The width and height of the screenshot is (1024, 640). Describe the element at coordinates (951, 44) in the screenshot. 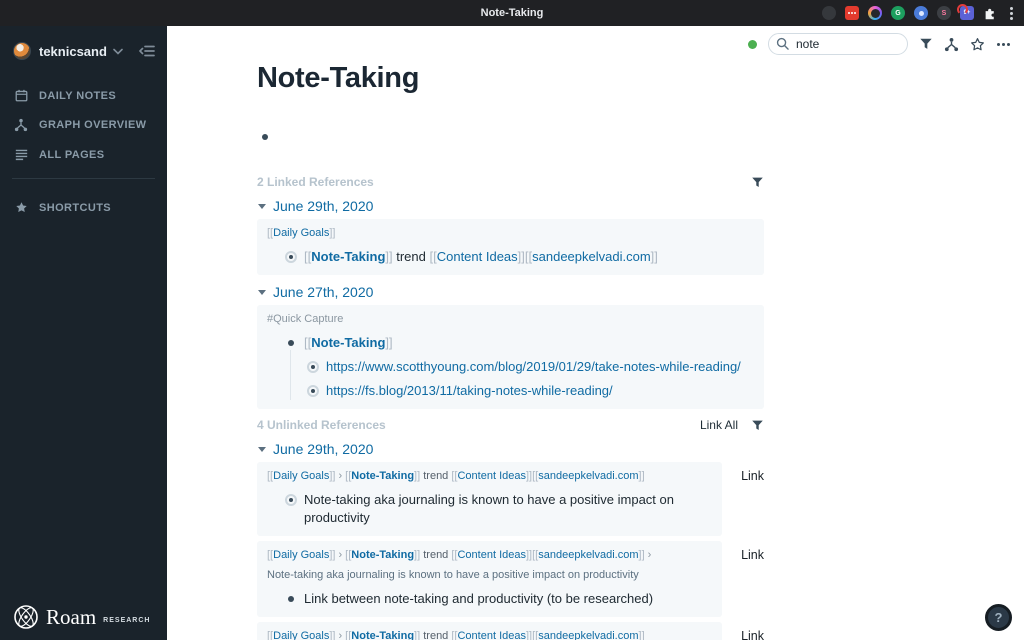

I see `graph-icon` at that location.